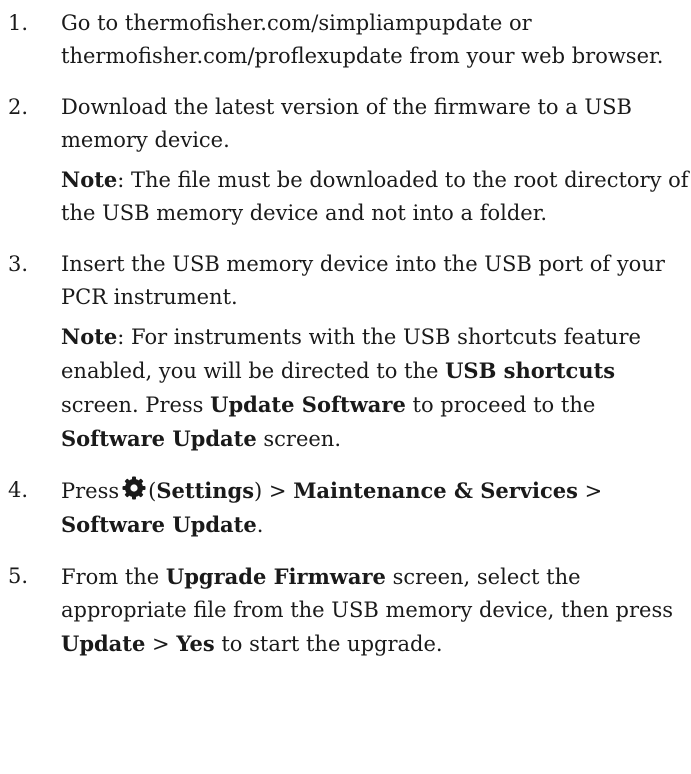  Describe the element at coordinates (308, 404) in the screenshot. I see `update-software-label: Update Software` at that location.